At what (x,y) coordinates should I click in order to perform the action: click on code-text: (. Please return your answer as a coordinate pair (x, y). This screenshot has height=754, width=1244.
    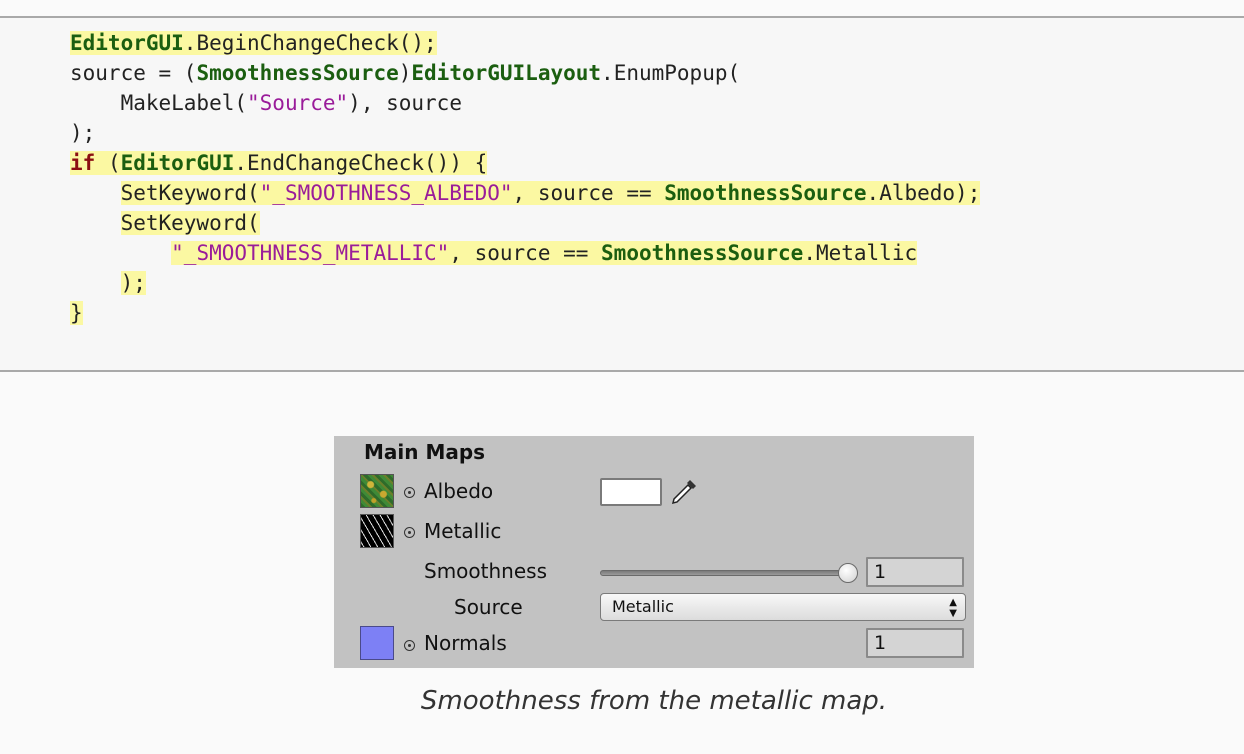
    Looking at the image, I should click on (108, 163).